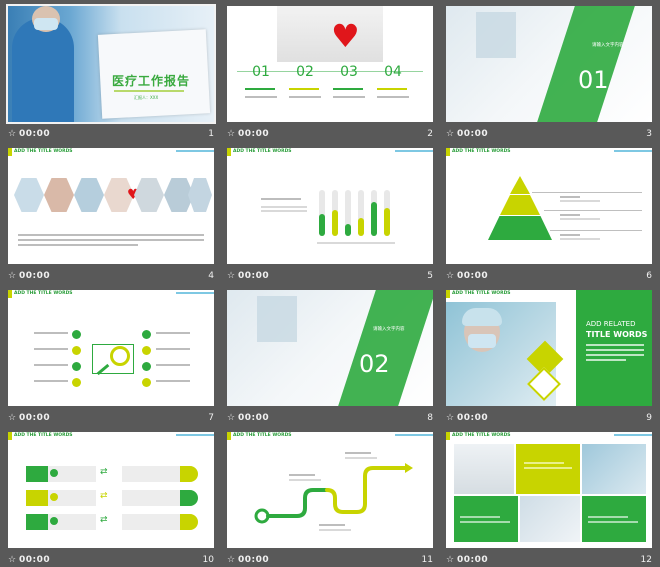  I want to click on path-arrowhead, so click(409, 468).